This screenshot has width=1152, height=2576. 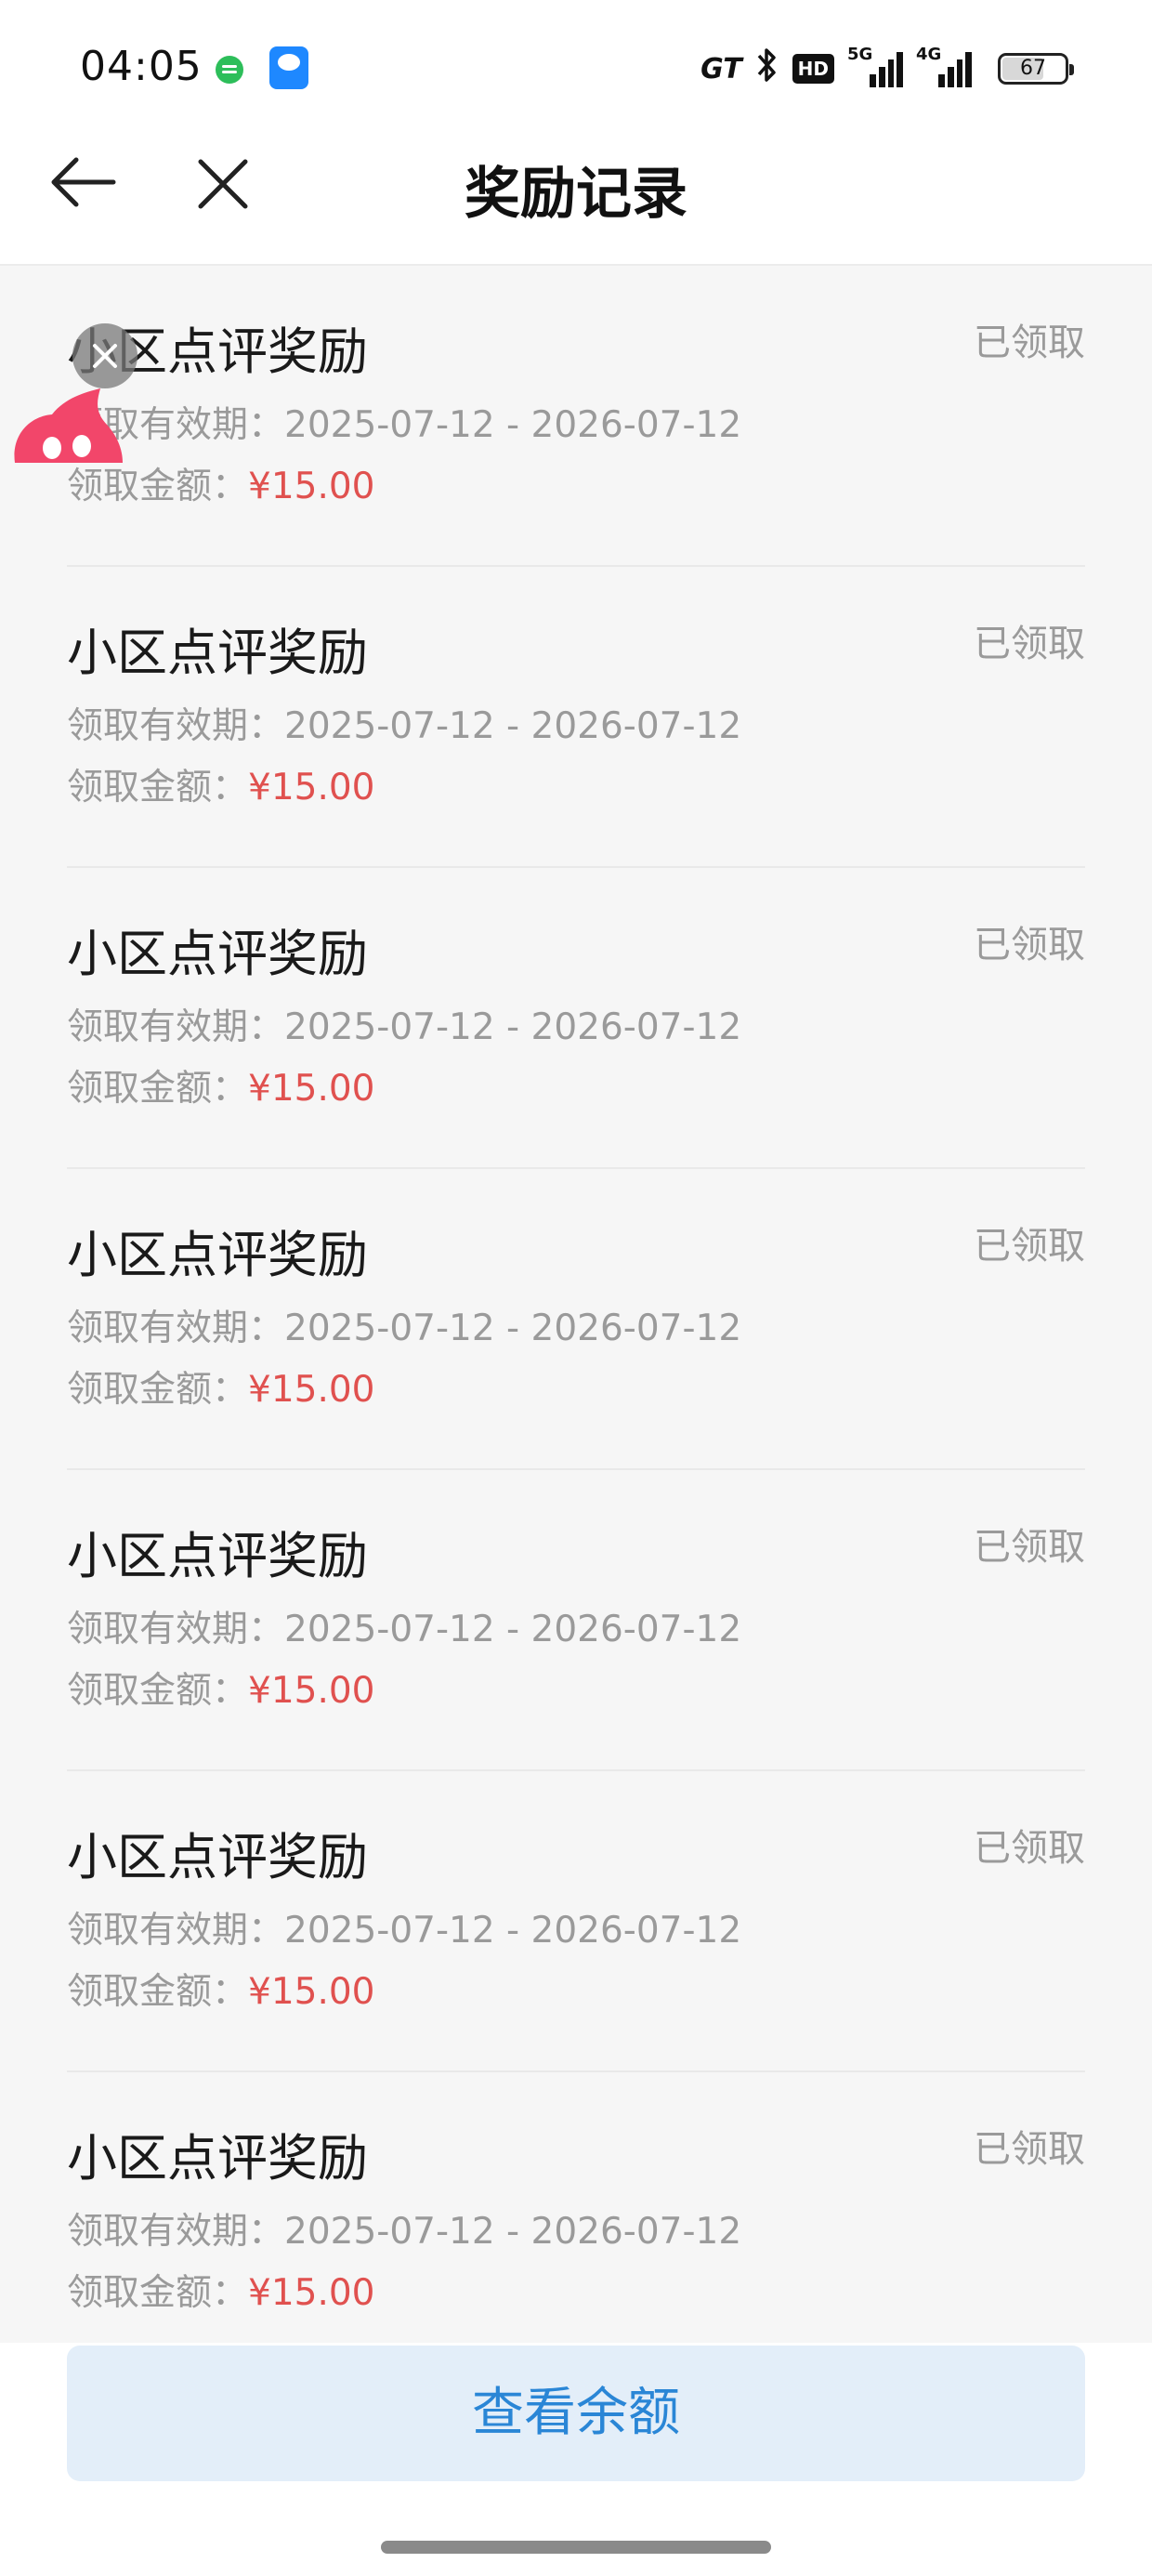 What do you see at coordinates (576, 2413) in the screenshot?
I see `view-balance-button: 查看余额` at bounding box center [576, 2413].